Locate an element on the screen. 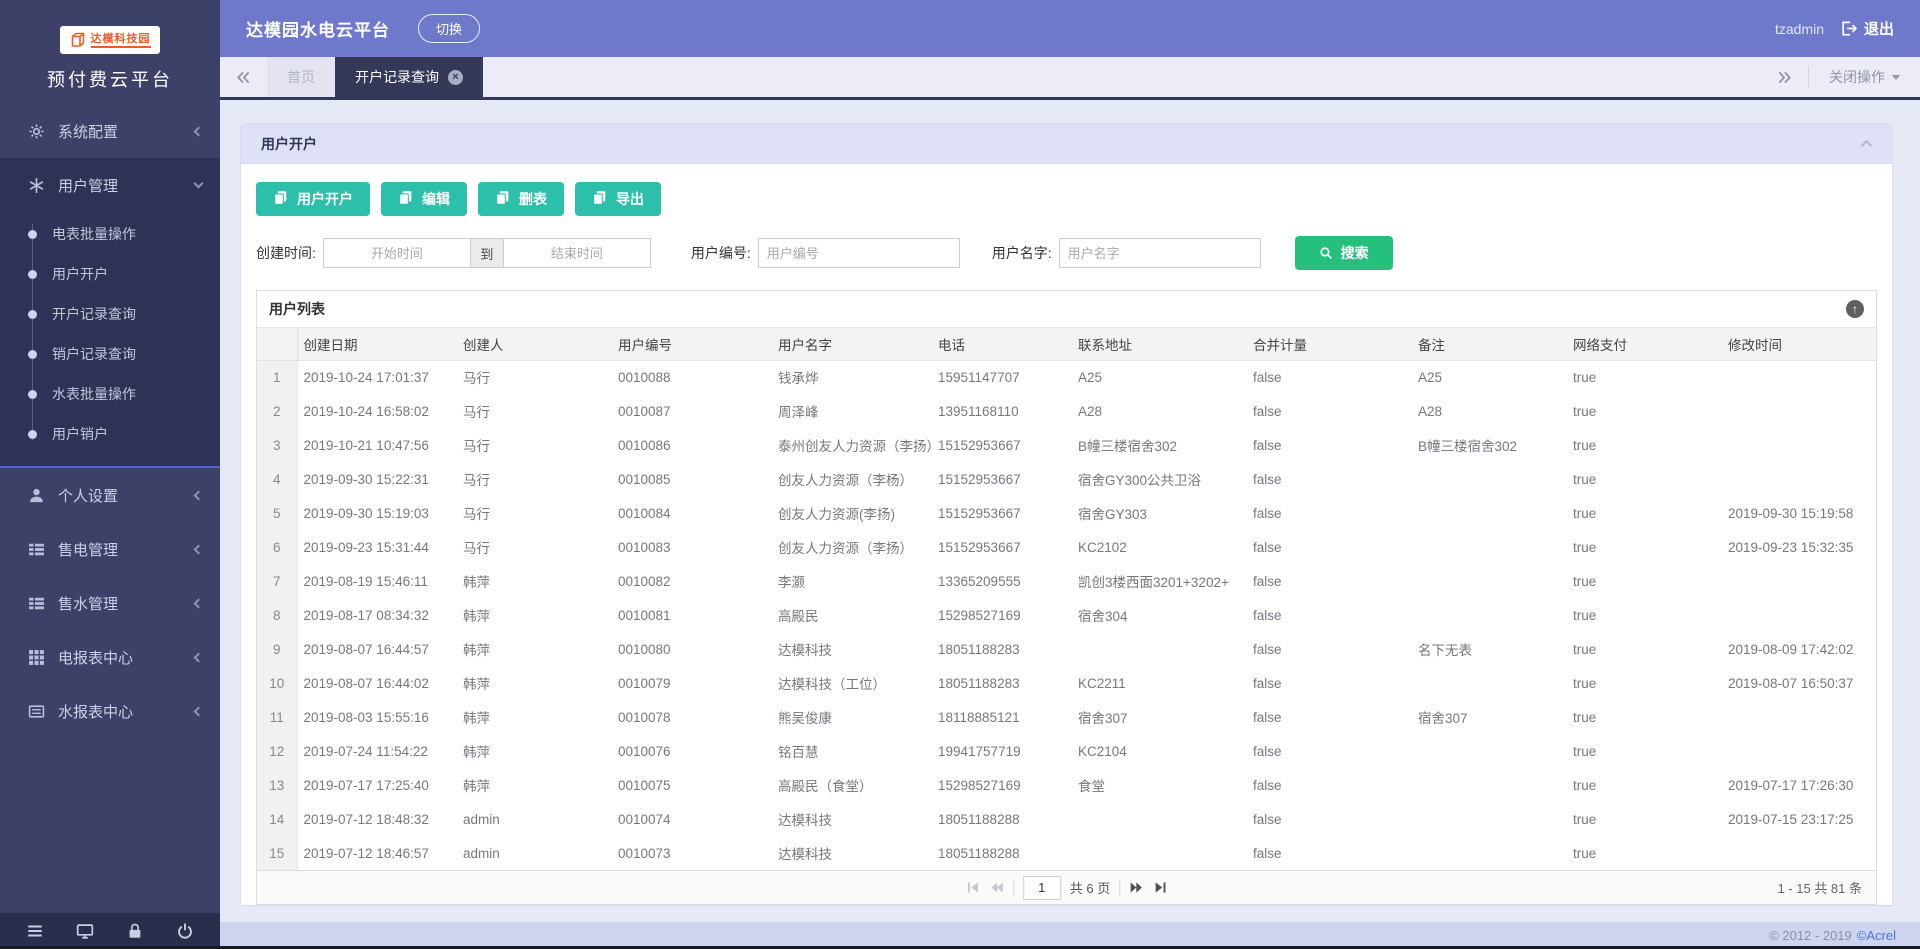 This screenshot has width=1920, height=949. prev-page-icon is located at coordinates (996, 887).